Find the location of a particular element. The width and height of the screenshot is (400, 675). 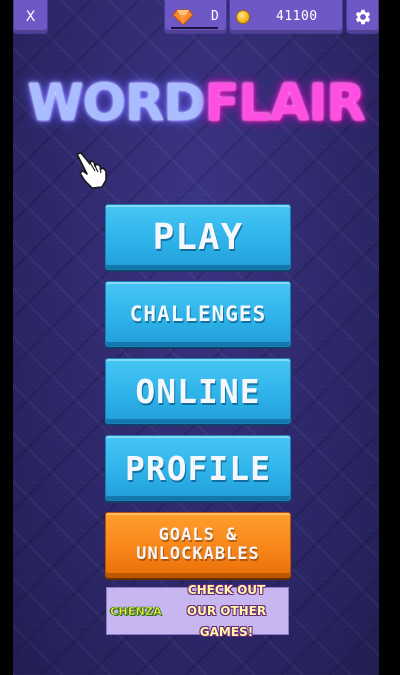

gear-icon is located at coordinates (362, 16).